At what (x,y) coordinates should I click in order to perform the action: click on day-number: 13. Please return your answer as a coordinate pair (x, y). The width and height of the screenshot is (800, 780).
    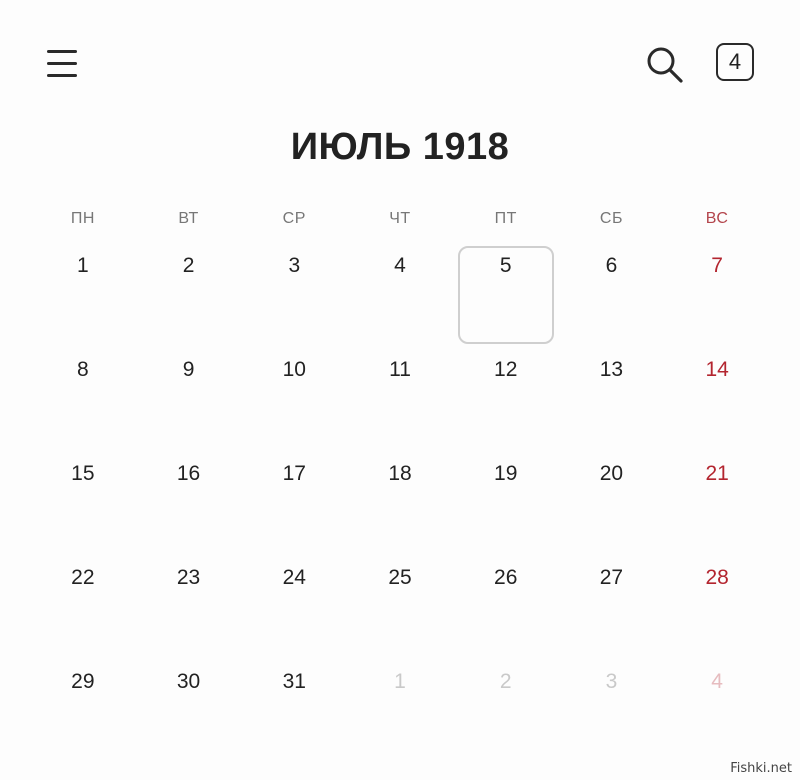
    Looking at the image, I should click on (611, 369).